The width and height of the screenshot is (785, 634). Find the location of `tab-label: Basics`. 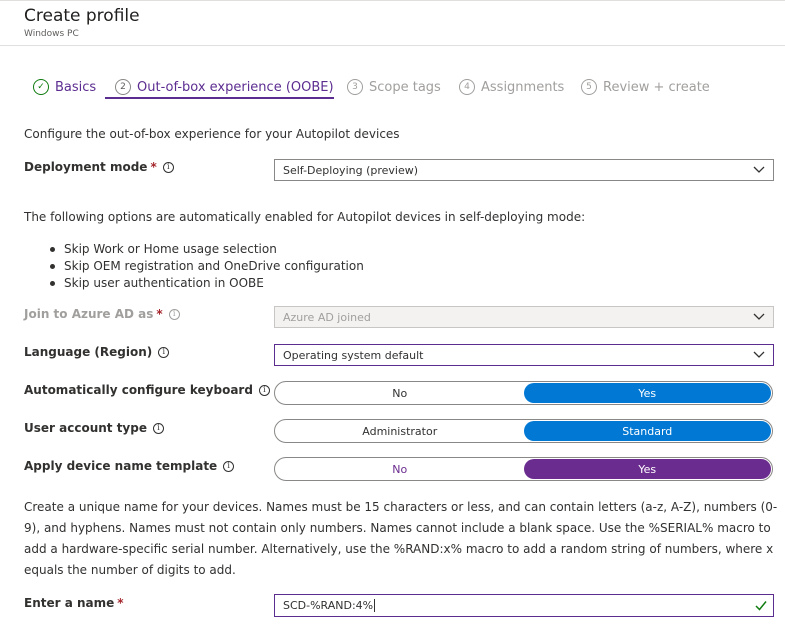

tab-label: Basics is located at coordinates (76, 87).